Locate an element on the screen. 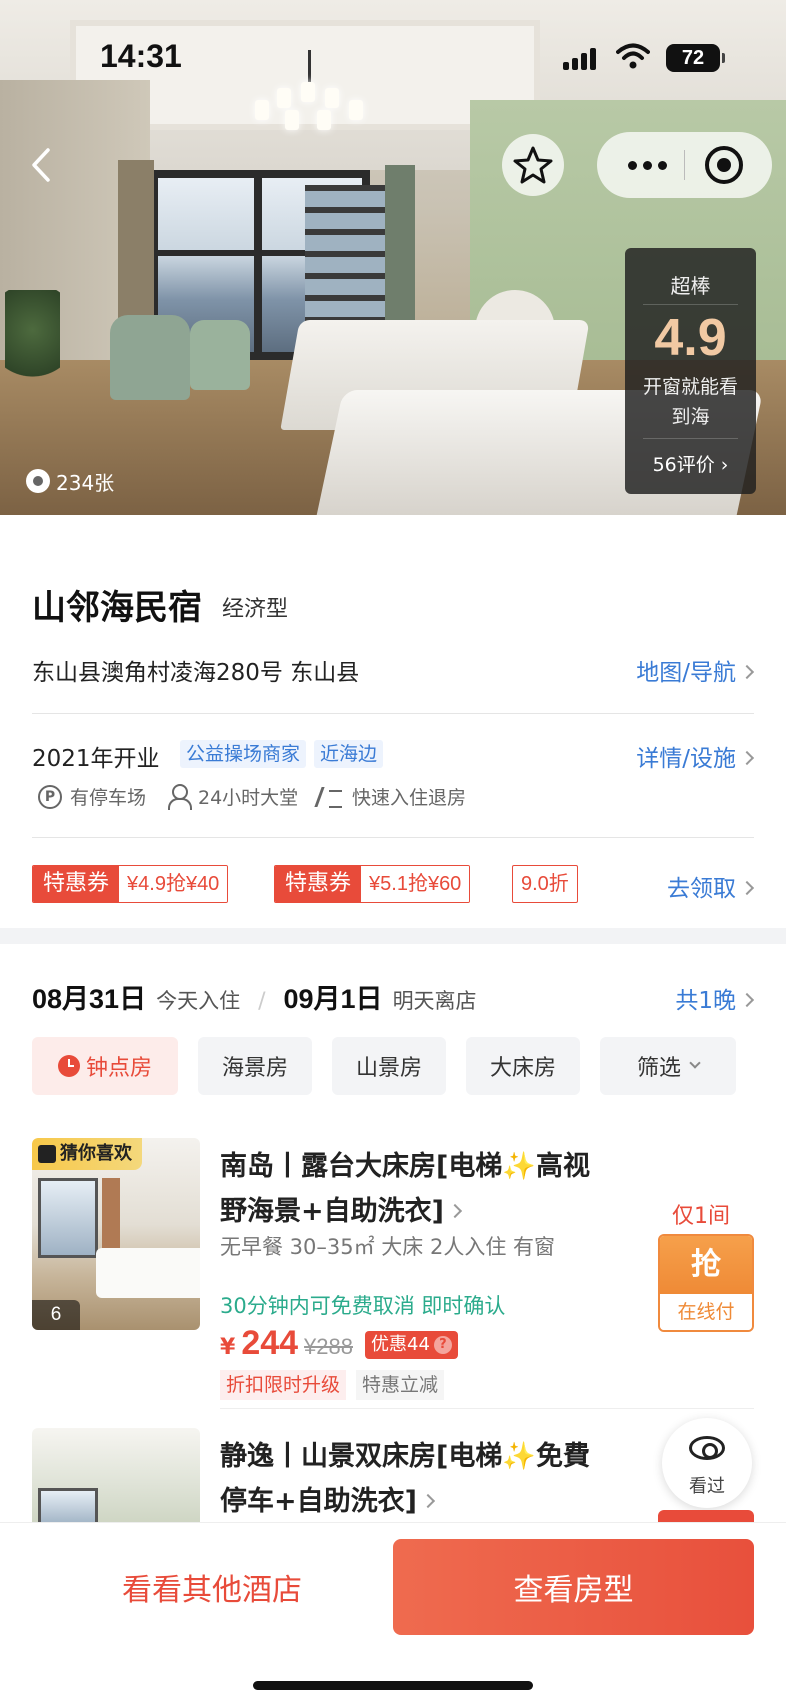  hero-window-blinds is located at coordinates (345, 260).